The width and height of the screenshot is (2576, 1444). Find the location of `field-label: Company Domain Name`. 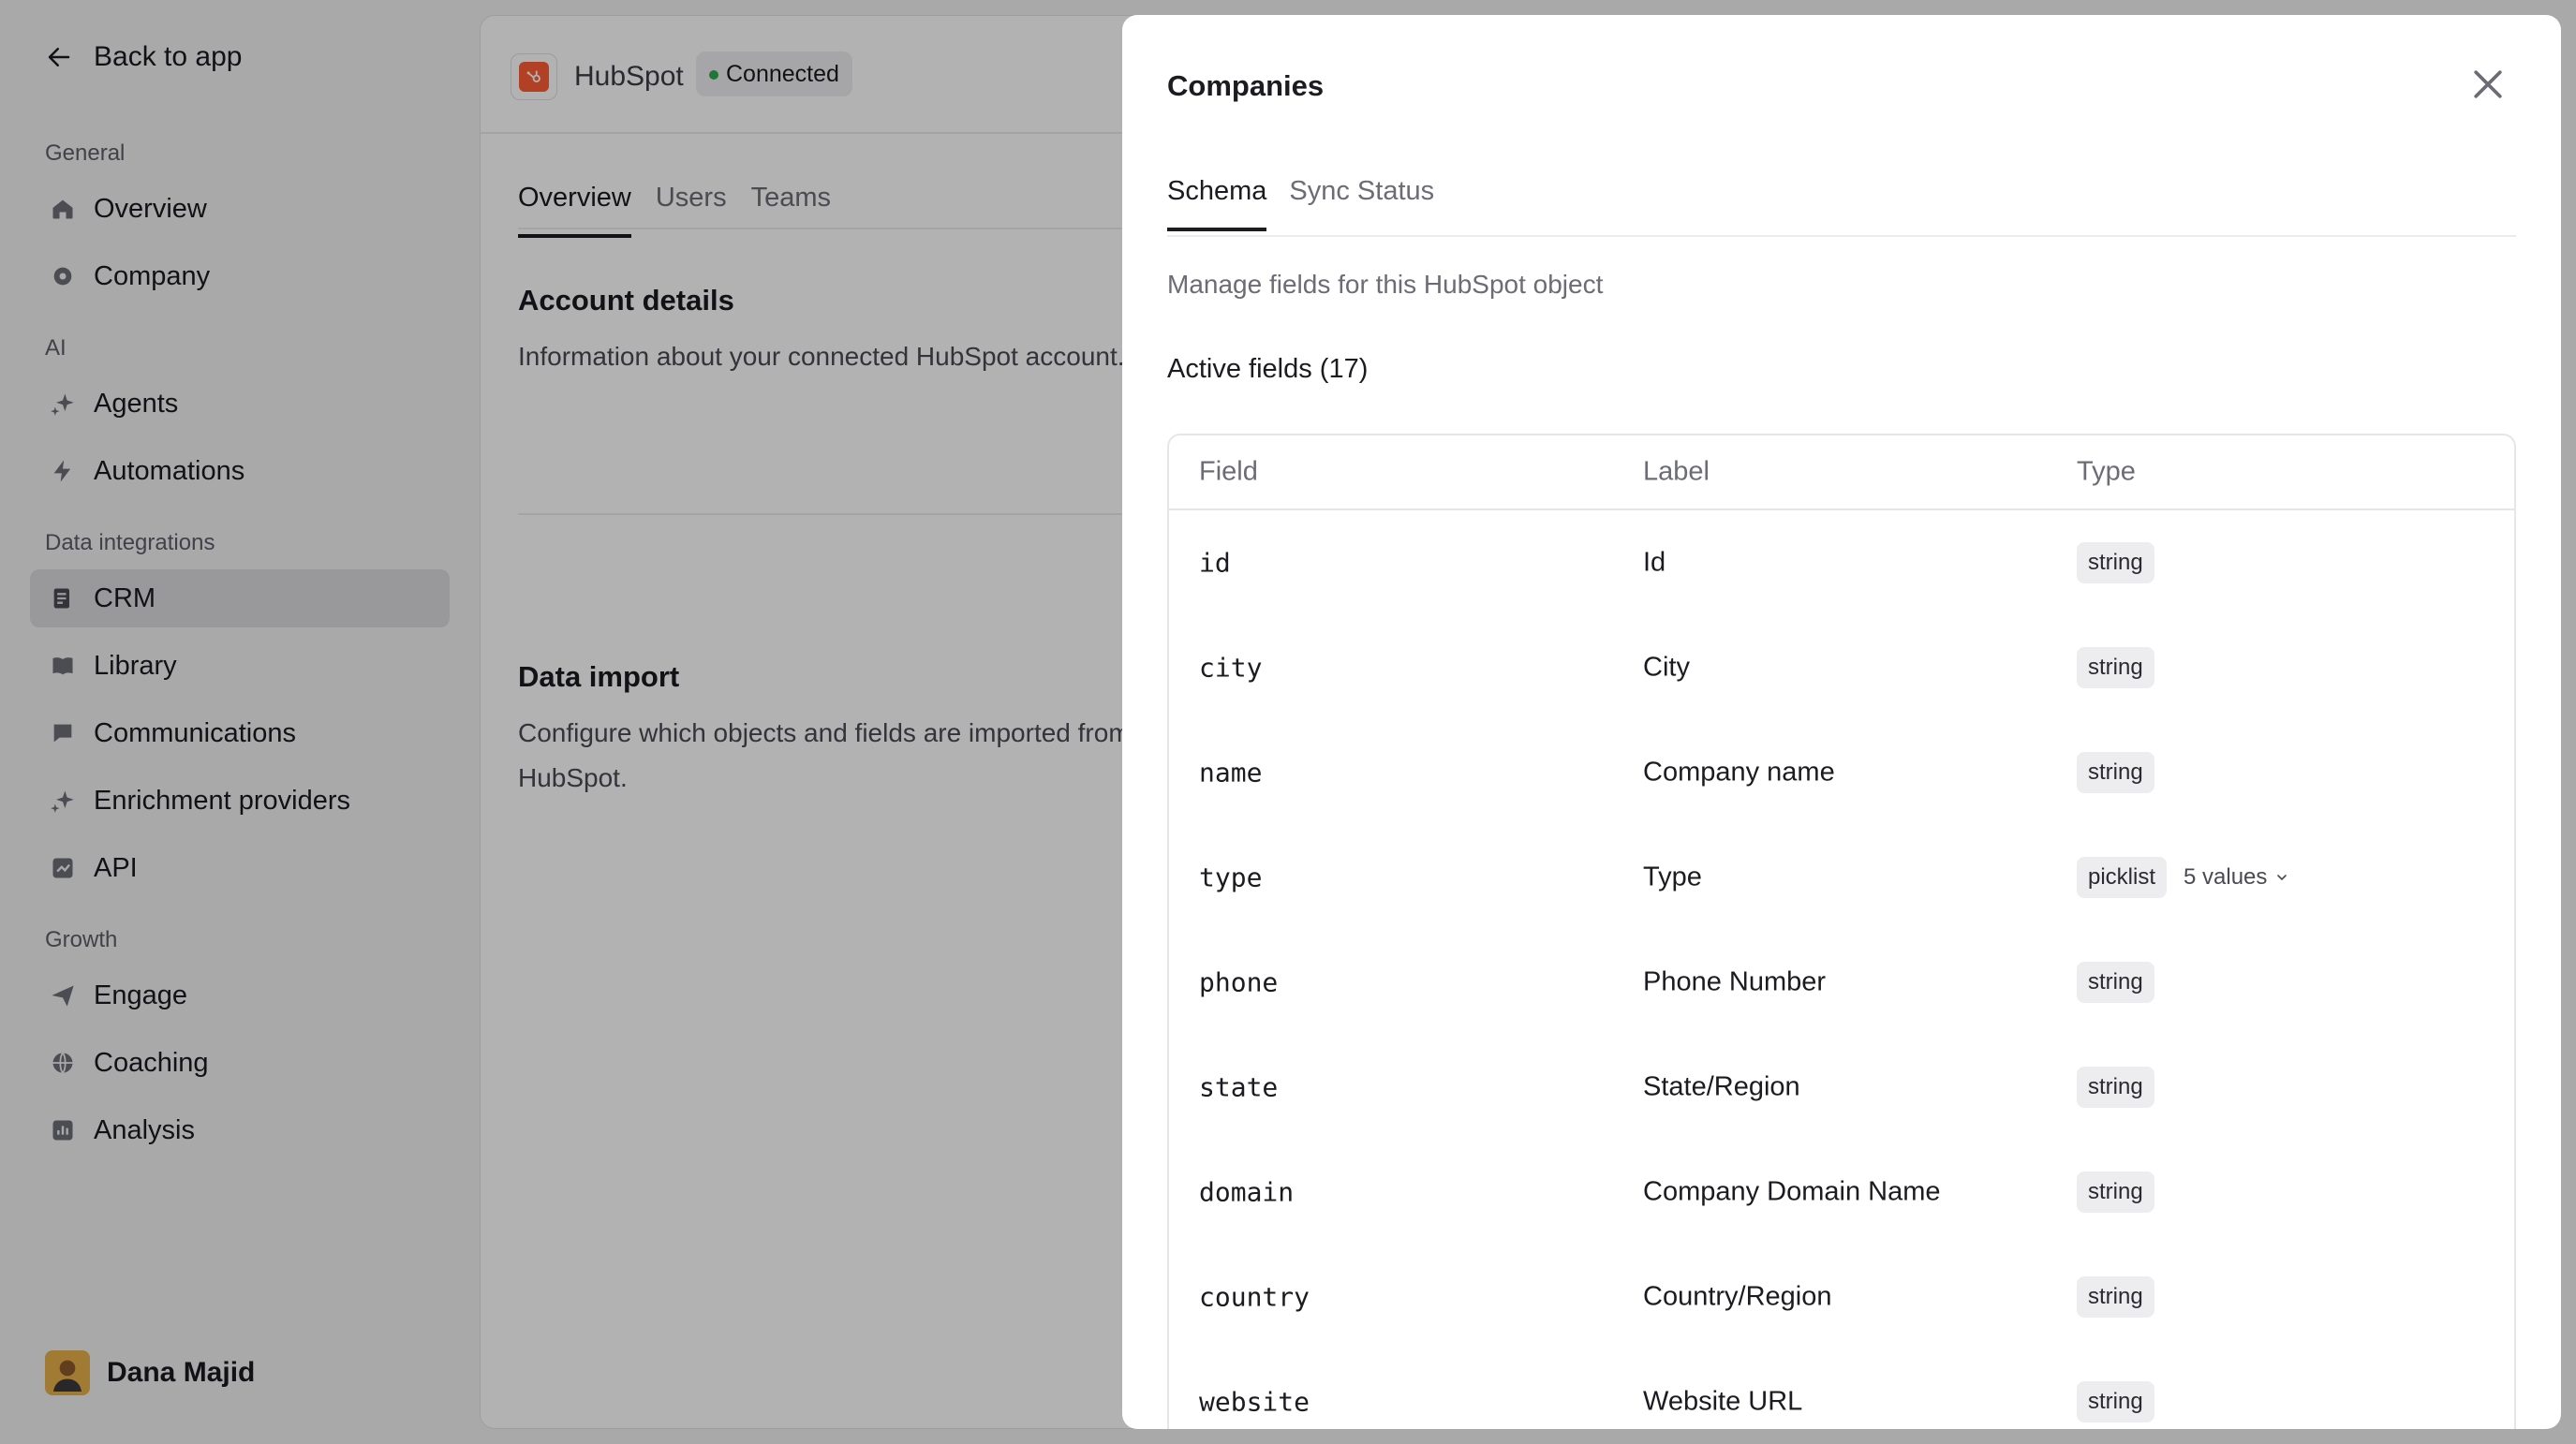

field-label: Company Domain Name is located at coordinates (1792, 1191).